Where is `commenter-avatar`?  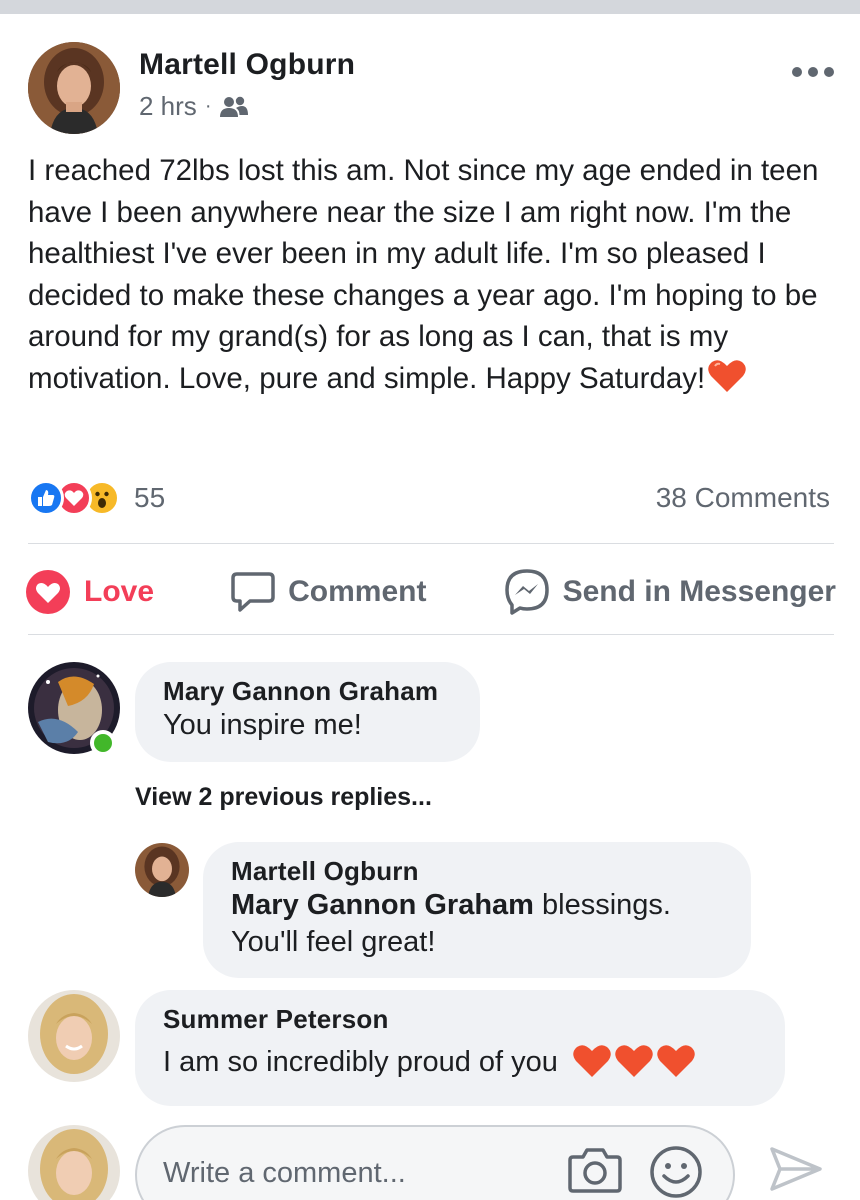 commenter-avatar is located at coordinates (74, 1036).